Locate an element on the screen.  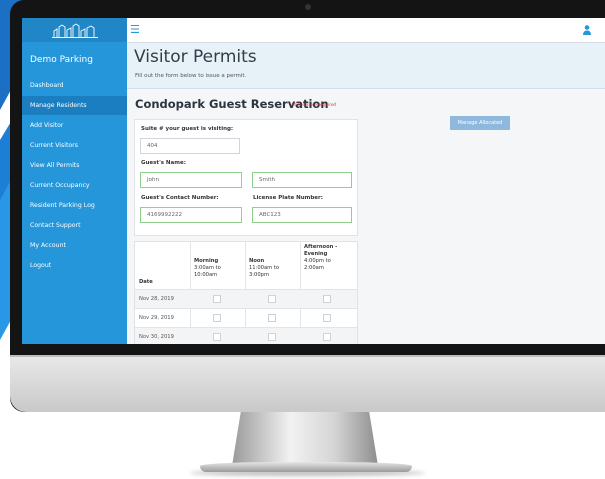
page-title: Visitor Permits is located at coordinates (195, 57).